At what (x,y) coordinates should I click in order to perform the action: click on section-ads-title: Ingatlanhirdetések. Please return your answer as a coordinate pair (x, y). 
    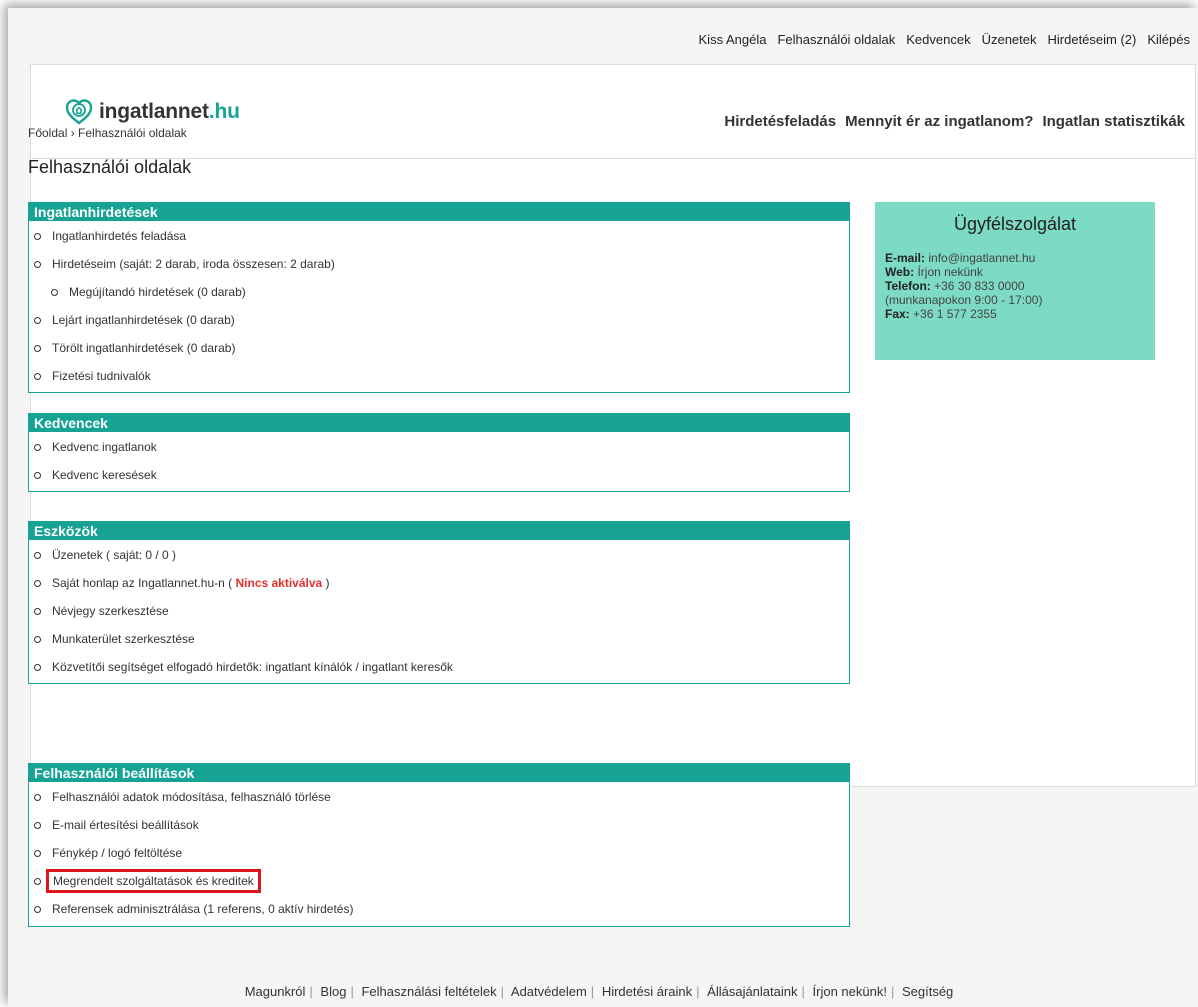
    Looking at the image, I should click on (439, 212).